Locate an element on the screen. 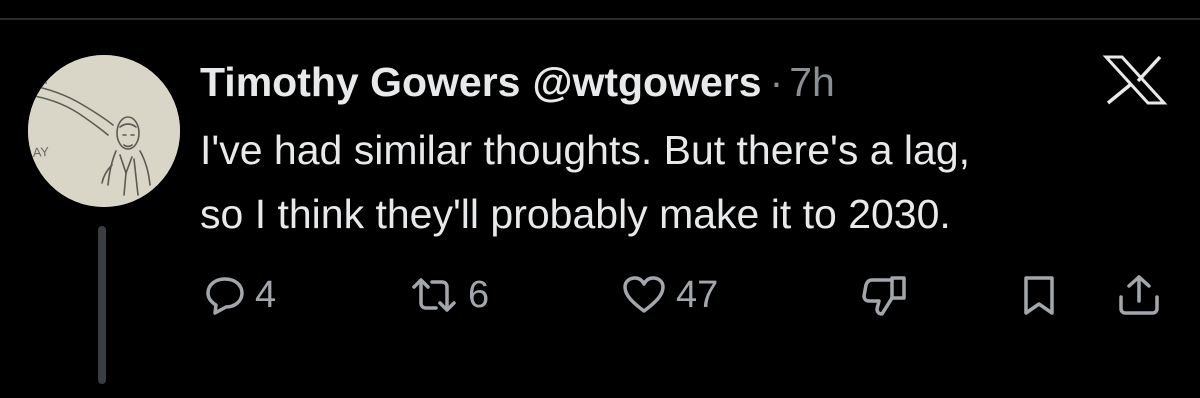  tweet-header: Timothy Gowers @wtgowers · 7h is located at coordinates (517, 82).